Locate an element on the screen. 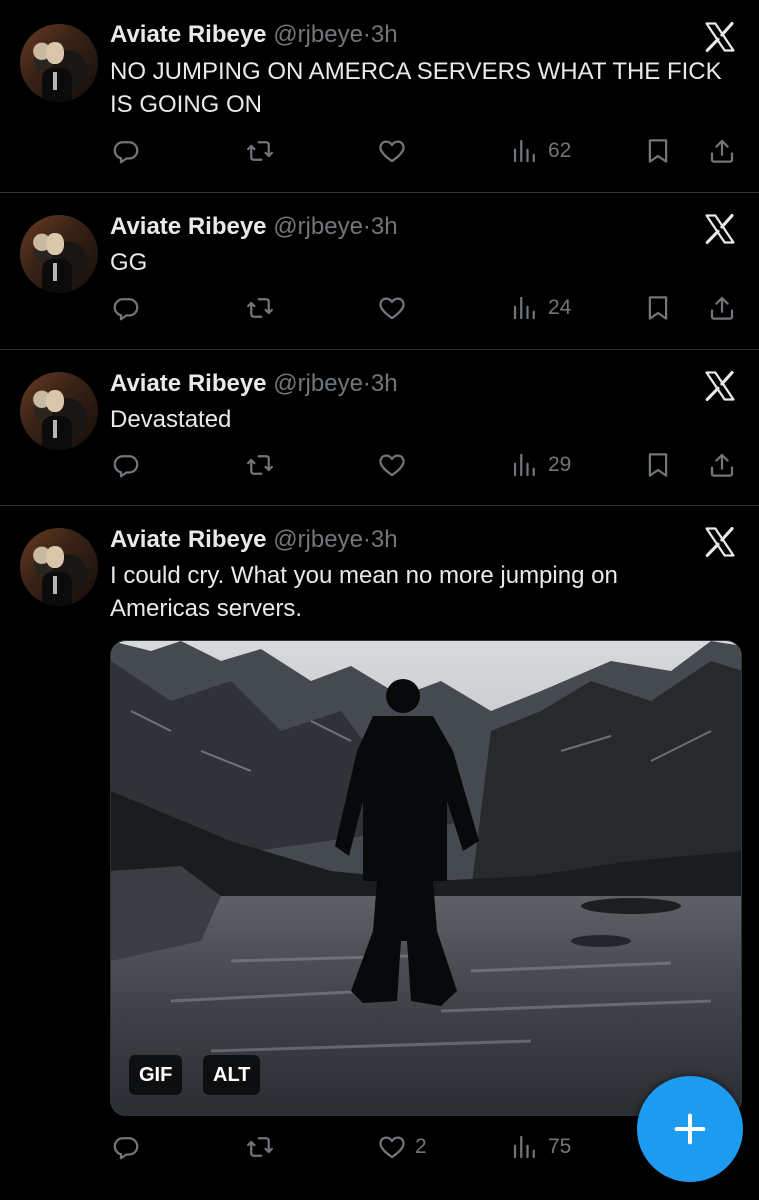  views-button: 62 is located at coordinates (540, 151).